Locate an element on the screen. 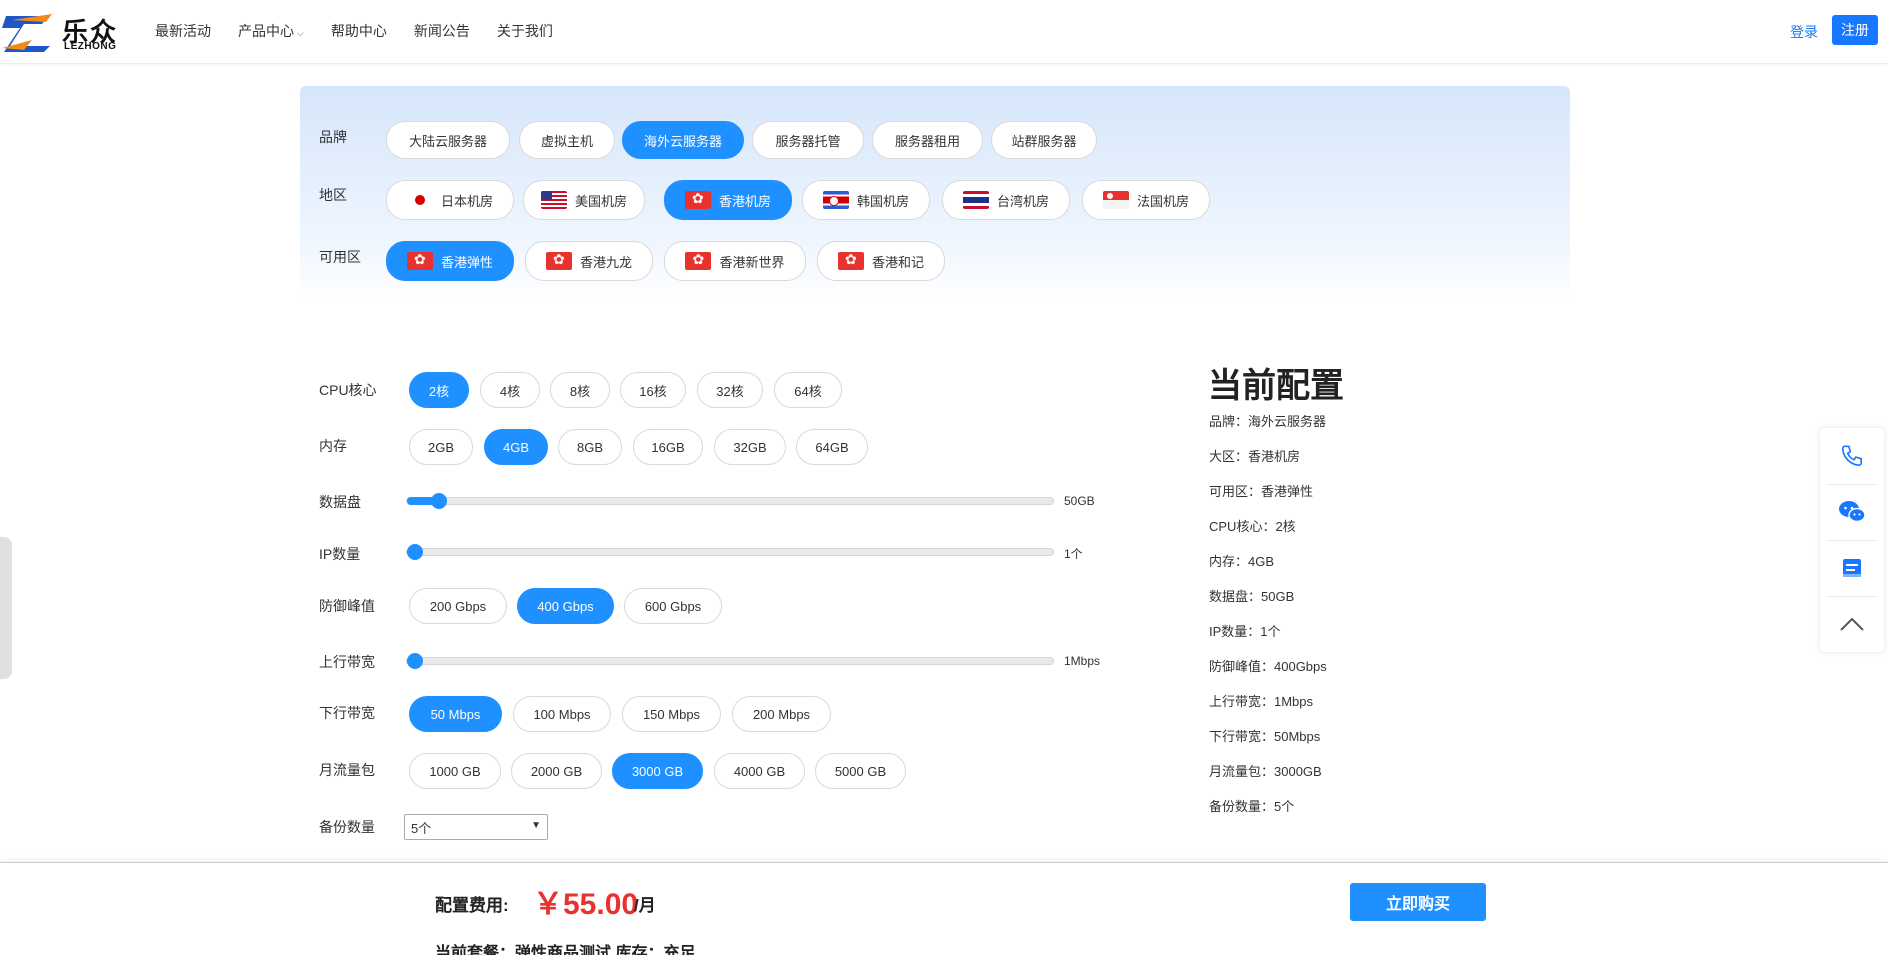  site-logo: 乐众 LEZHONG is located at coordinates (62, 32).